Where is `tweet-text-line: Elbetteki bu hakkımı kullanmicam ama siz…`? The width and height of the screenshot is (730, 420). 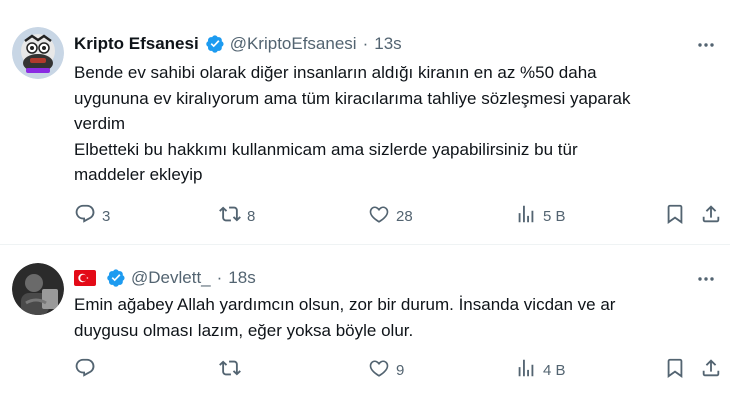 tweet-text-line: Elbetteki bu hakkımı kullanmicam ama siz… is located at coordinates (326, 149).